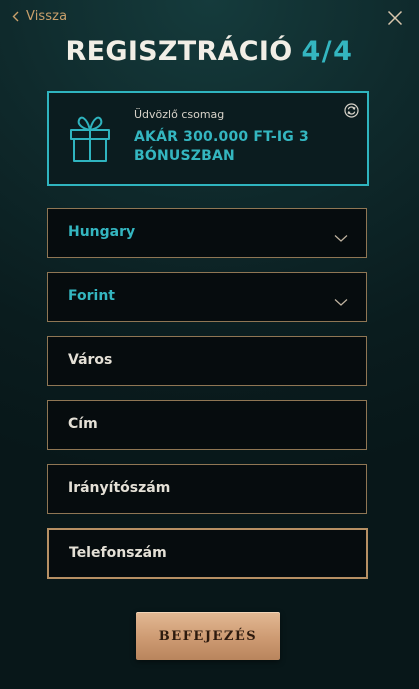  Describe the element at coordinates (209, 18) in the screenshot. I see `top-bar: Vissza` at that location.